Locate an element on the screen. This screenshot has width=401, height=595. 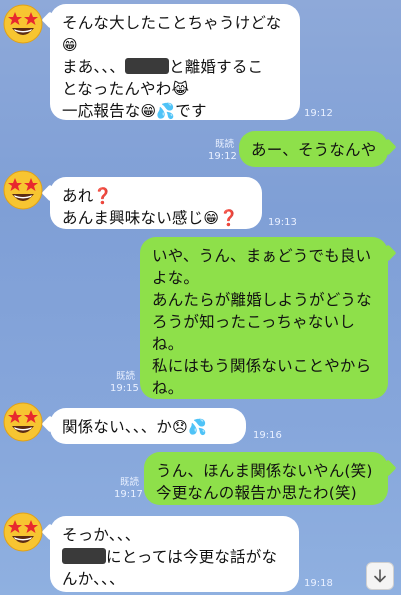
timestamp: 19:15 is located at coordinates (124, 388).